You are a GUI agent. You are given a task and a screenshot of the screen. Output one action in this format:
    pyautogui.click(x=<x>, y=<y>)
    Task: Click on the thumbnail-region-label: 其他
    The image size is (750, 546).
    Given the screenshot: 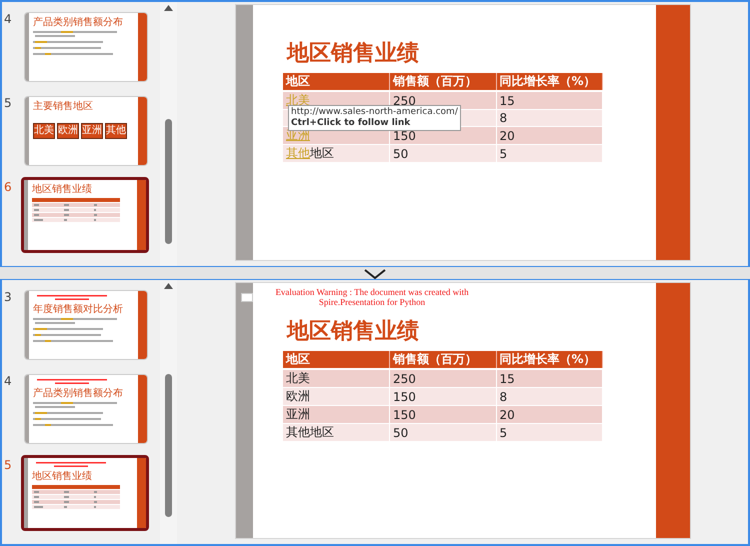 What is the action you would take?
    pyautogui.click(x=116, y=131)
    